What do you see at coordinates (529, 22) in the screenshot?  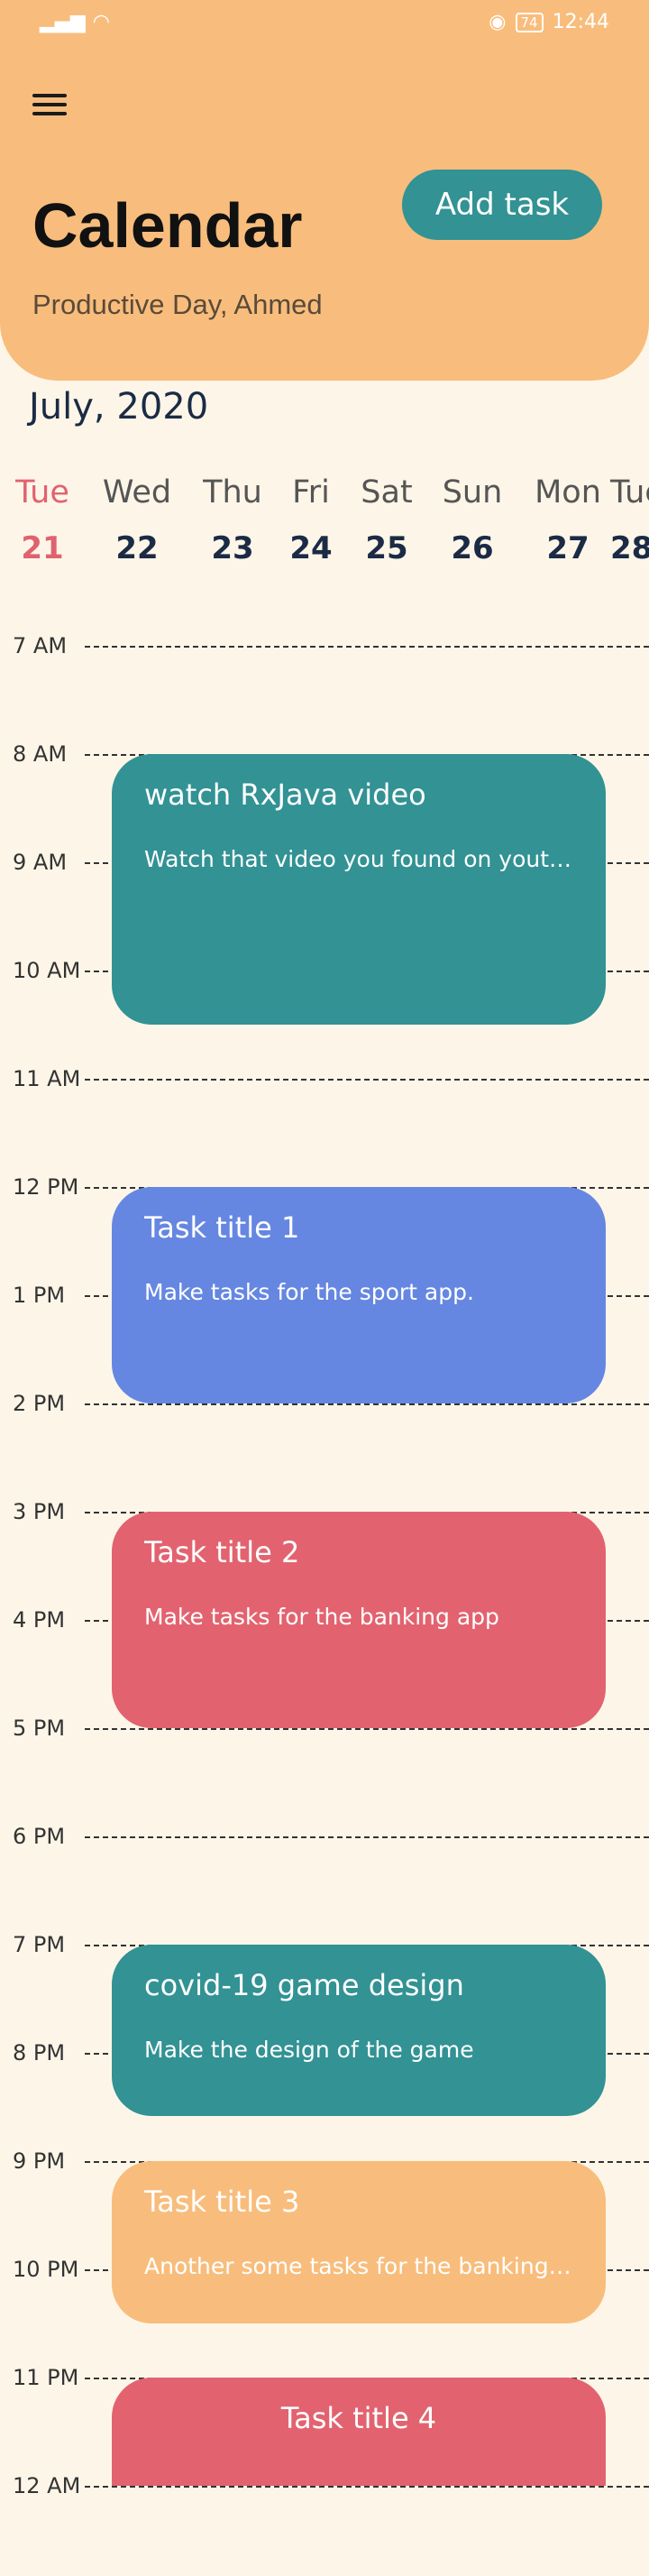 I see `battery-icon: 74` at bounding box center [529, 22].